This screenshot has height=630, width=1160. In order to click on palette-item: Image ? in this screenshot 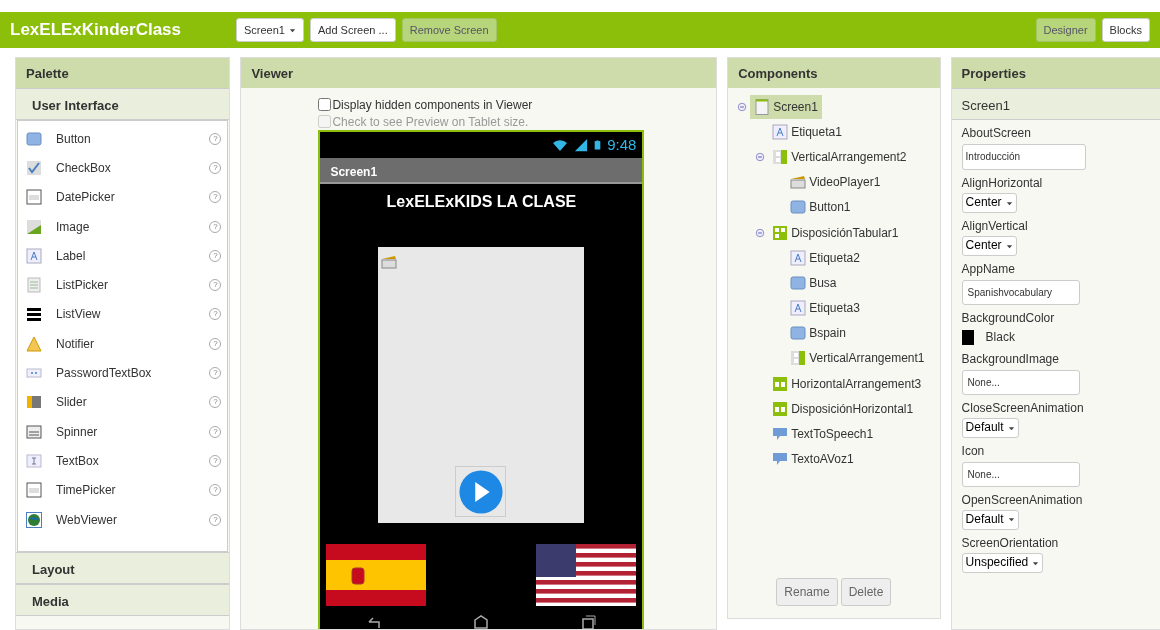, I will do `click(123, 226)`.